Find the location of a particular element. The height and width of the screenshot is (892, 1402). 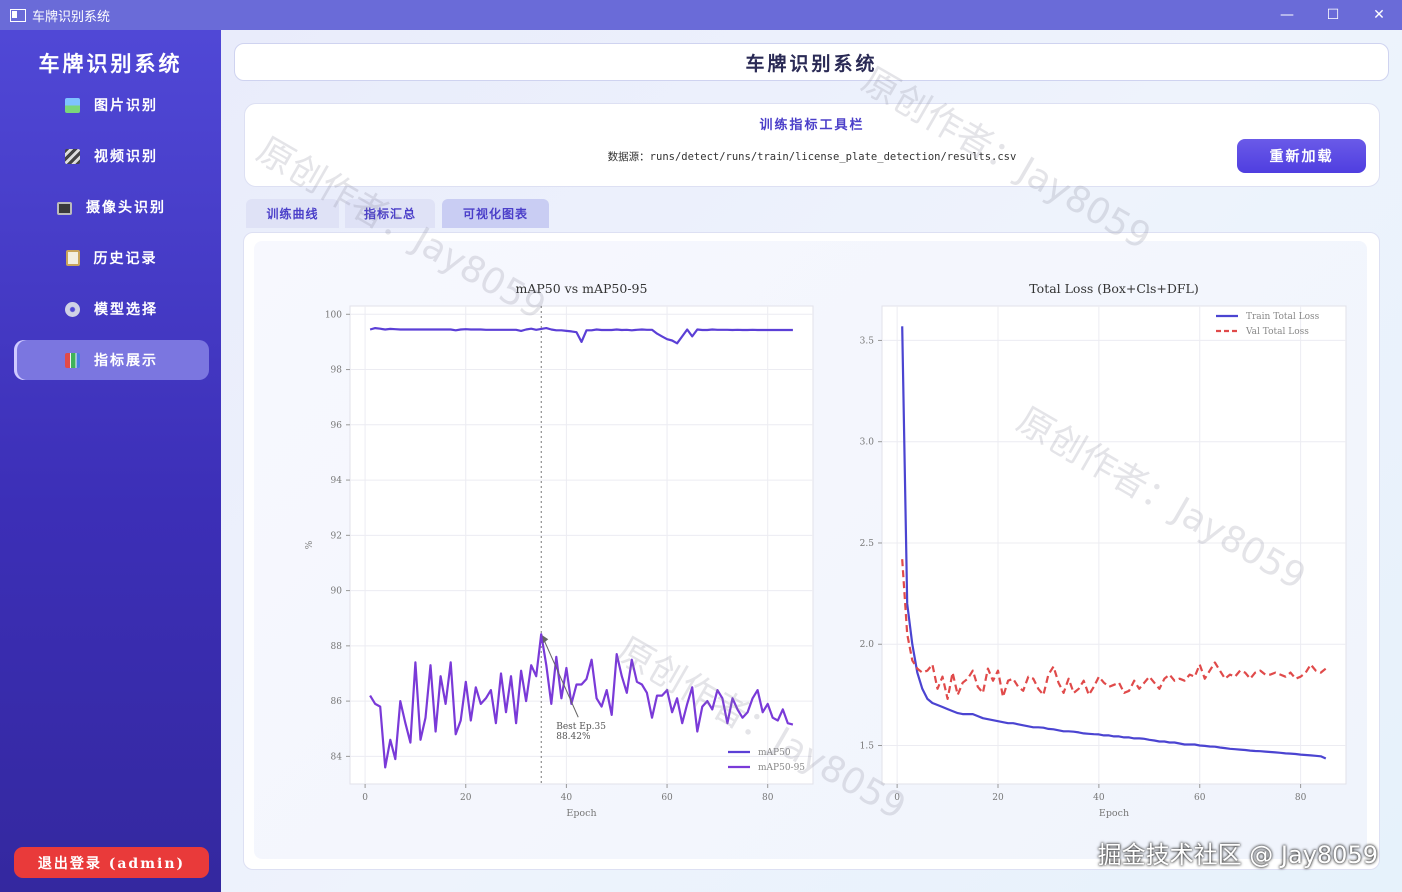

tab-training-curves: 训练曲线 is located at coordinates (292, 213).